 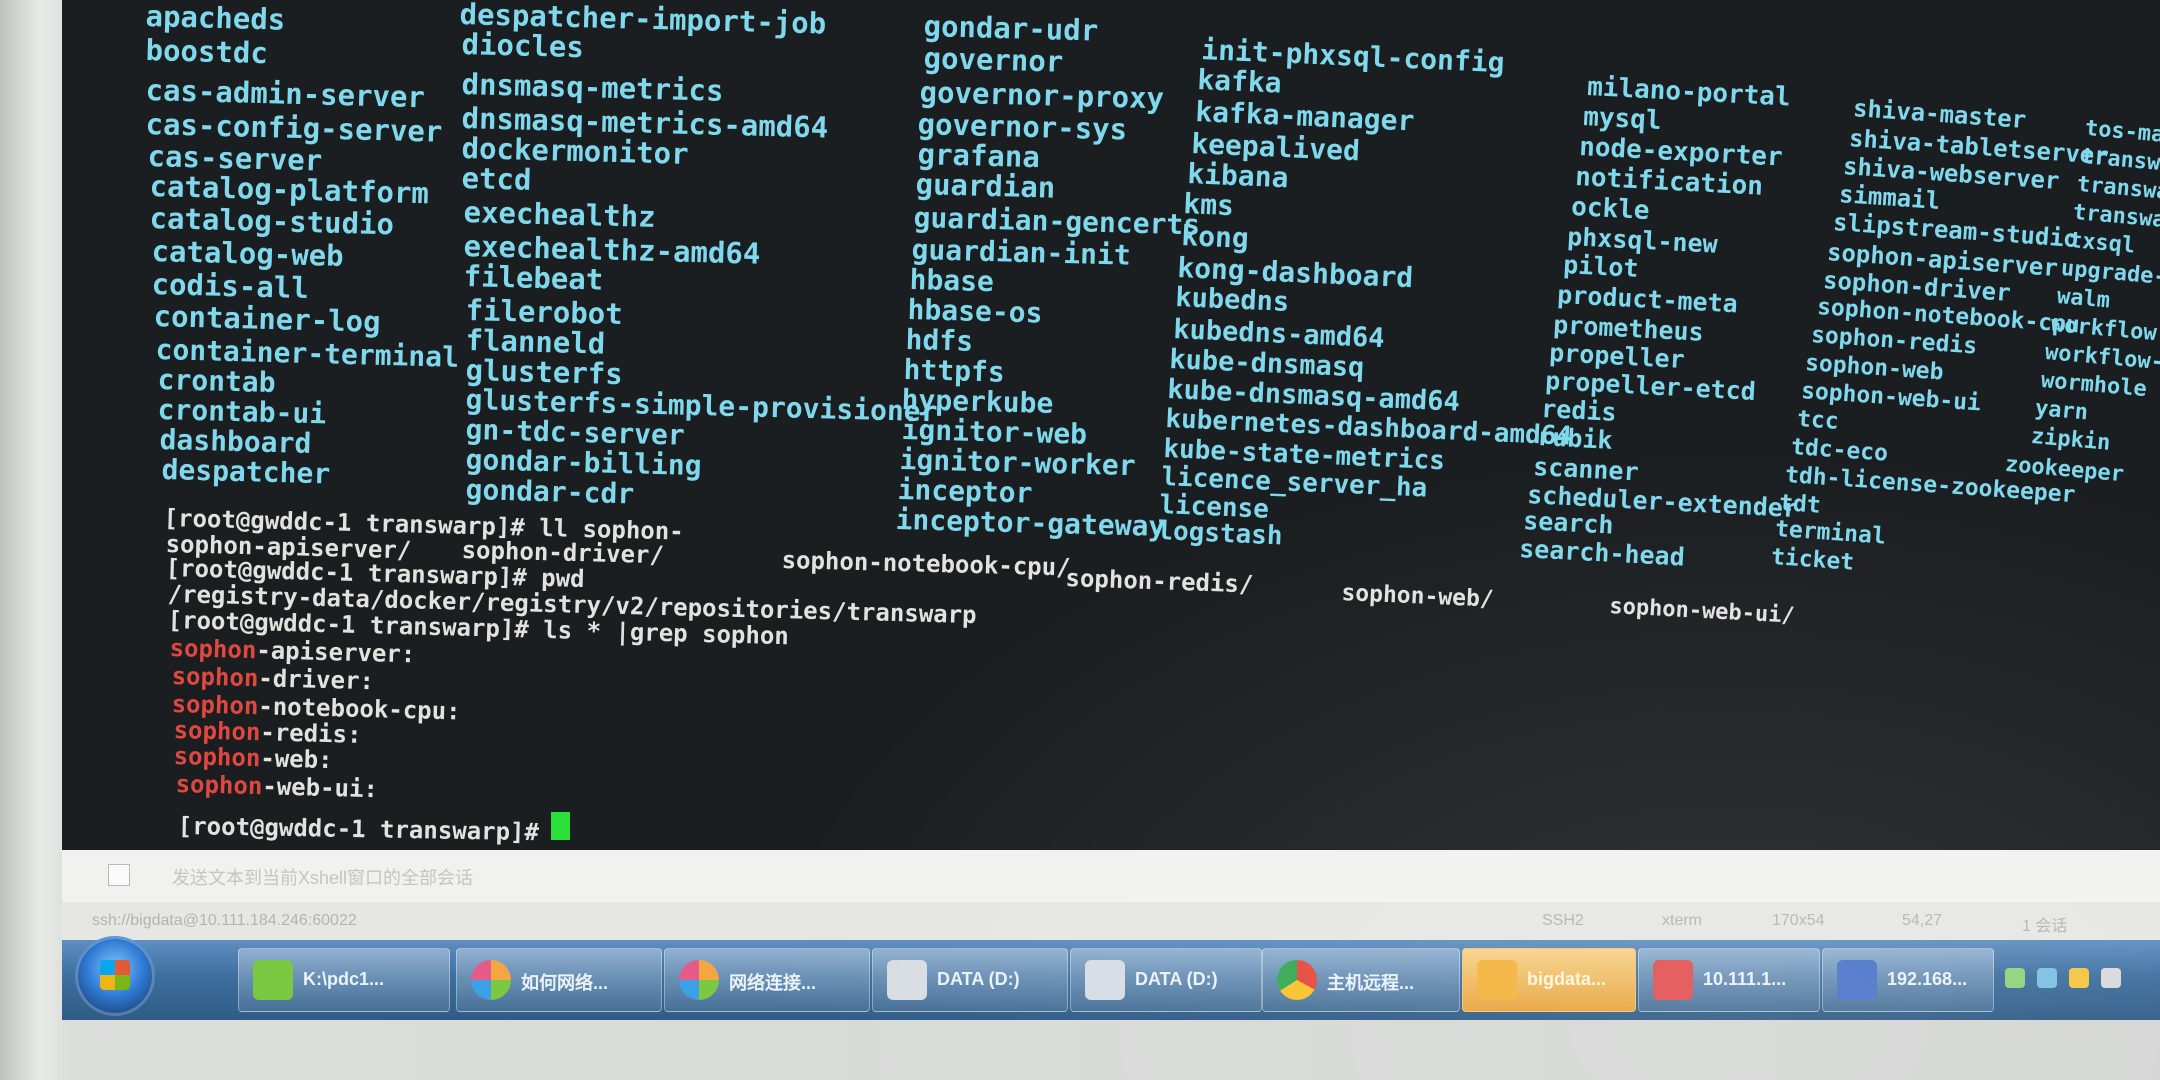 What do you see at coordinates (985, 186) in the screenshot?
I see `dir-entry-guardian: guardian` at bounding box center [985, 186].